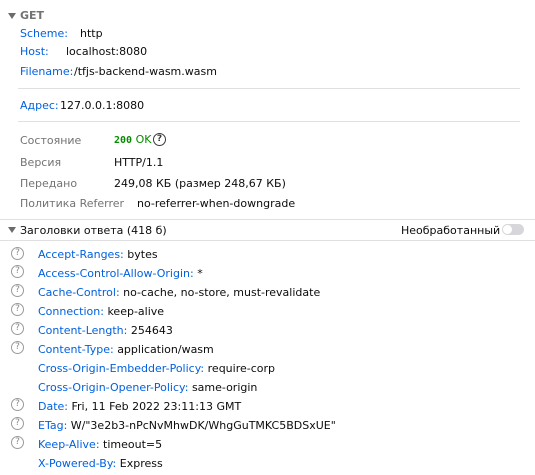  Describe the element at coordinates (139, 162) in the screenshot. I see `version-value: HTTP/1.1` at that location.